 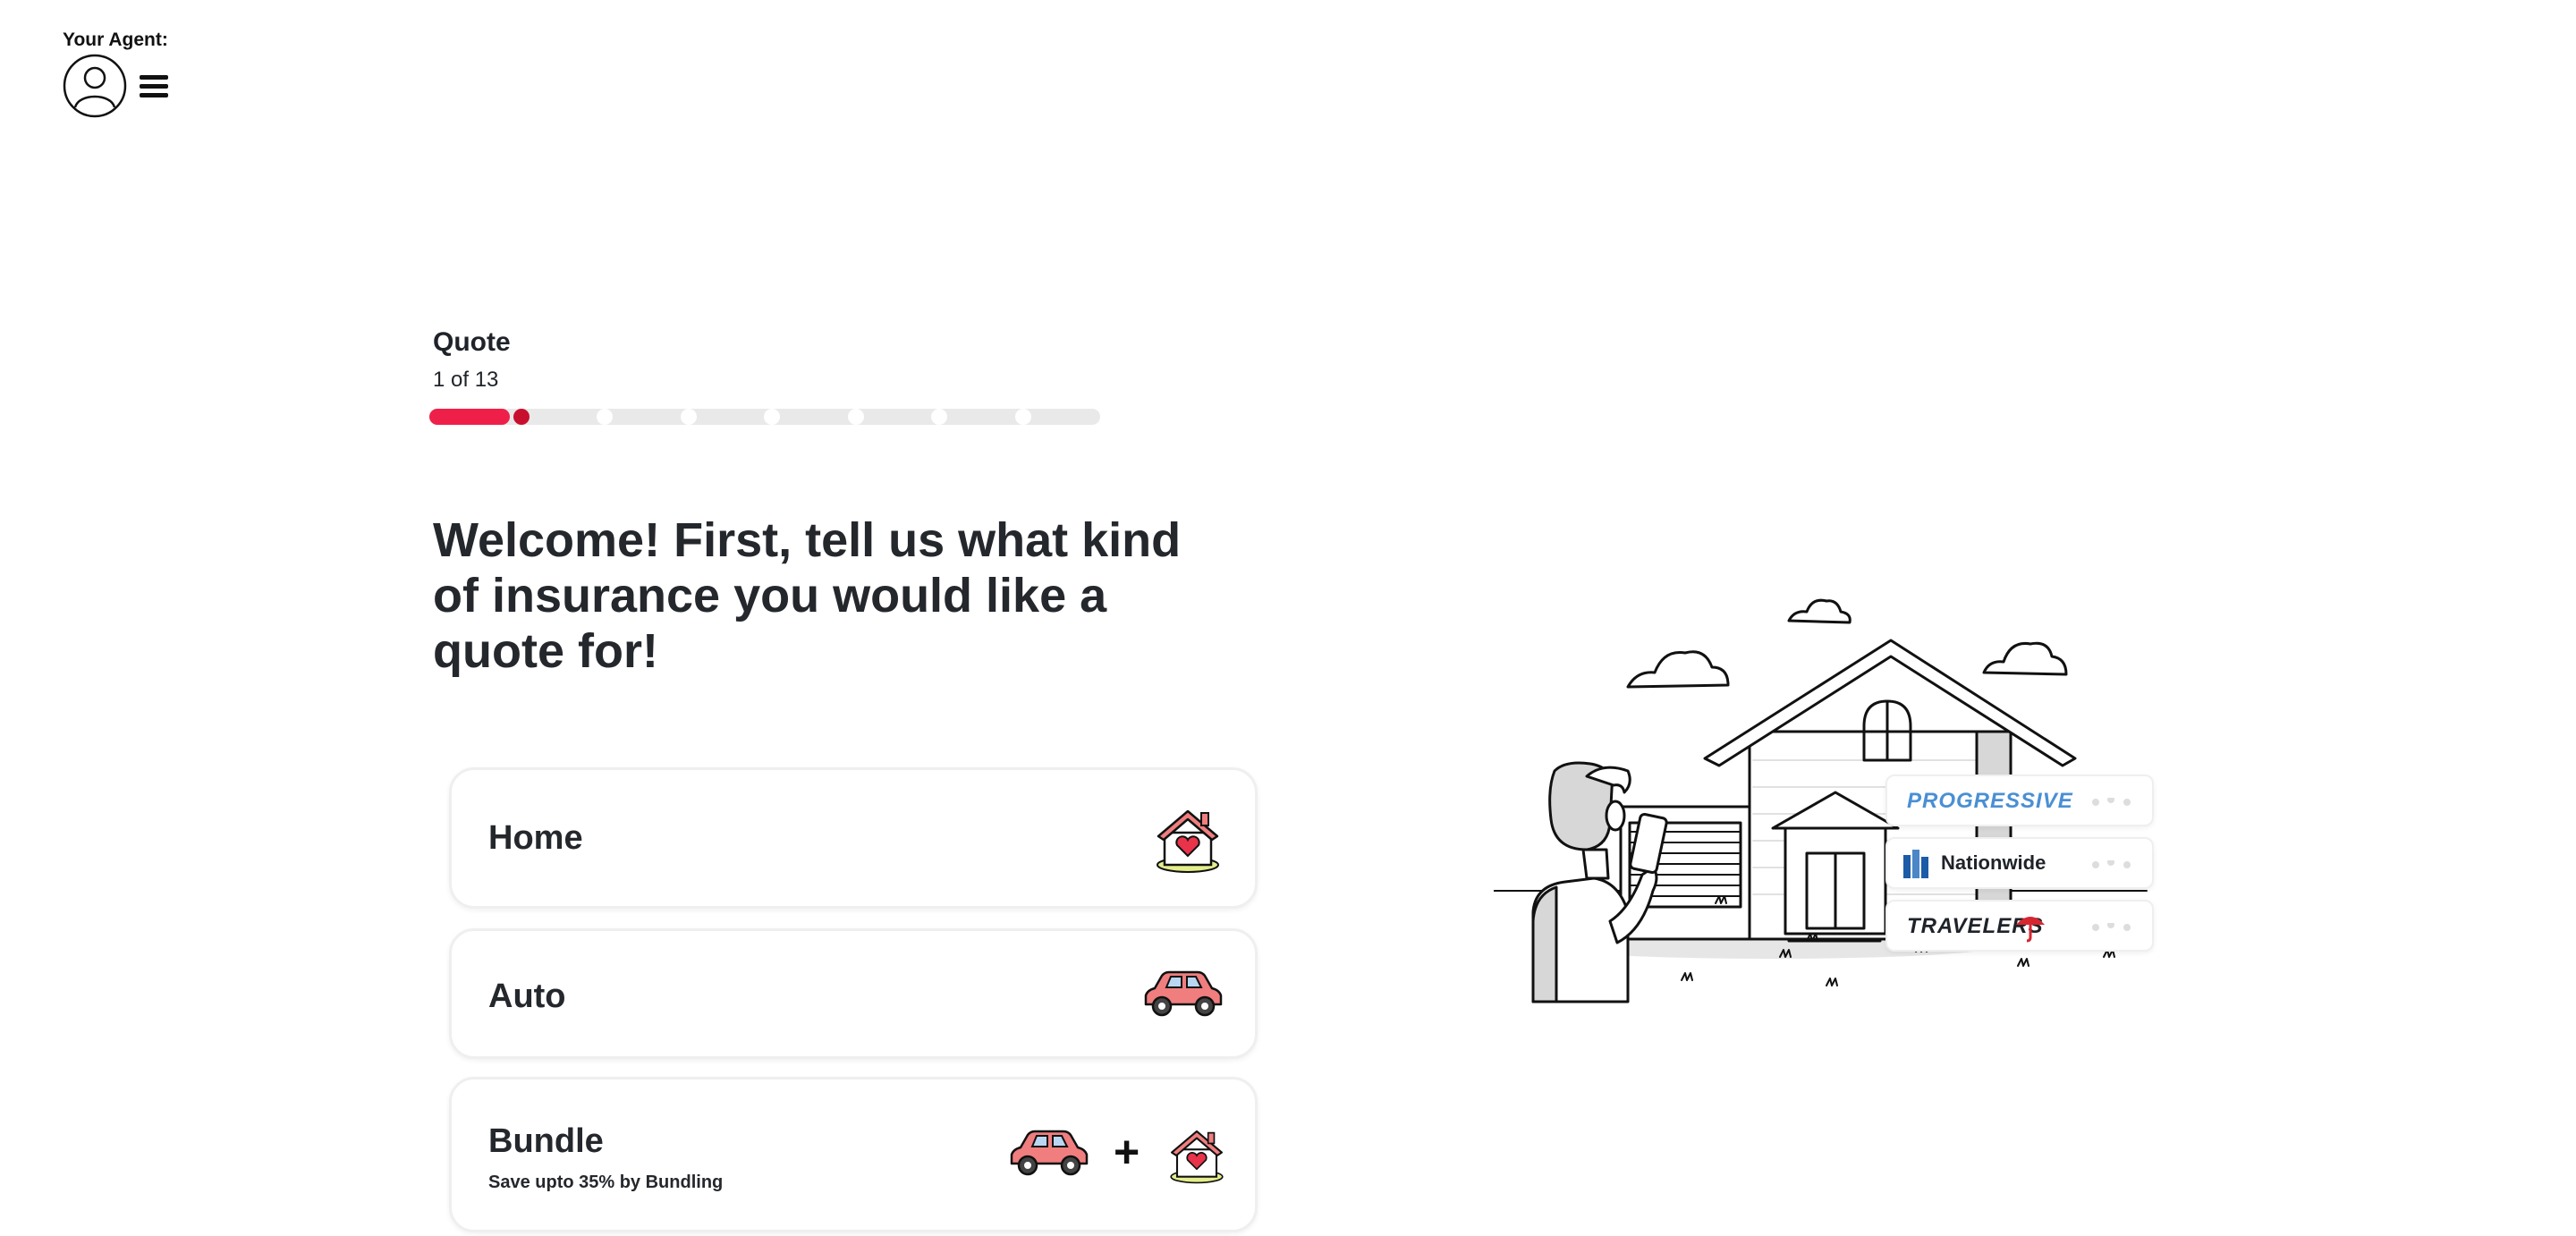 I want to click on user-avatar-icon, so click(x=95, y=86).